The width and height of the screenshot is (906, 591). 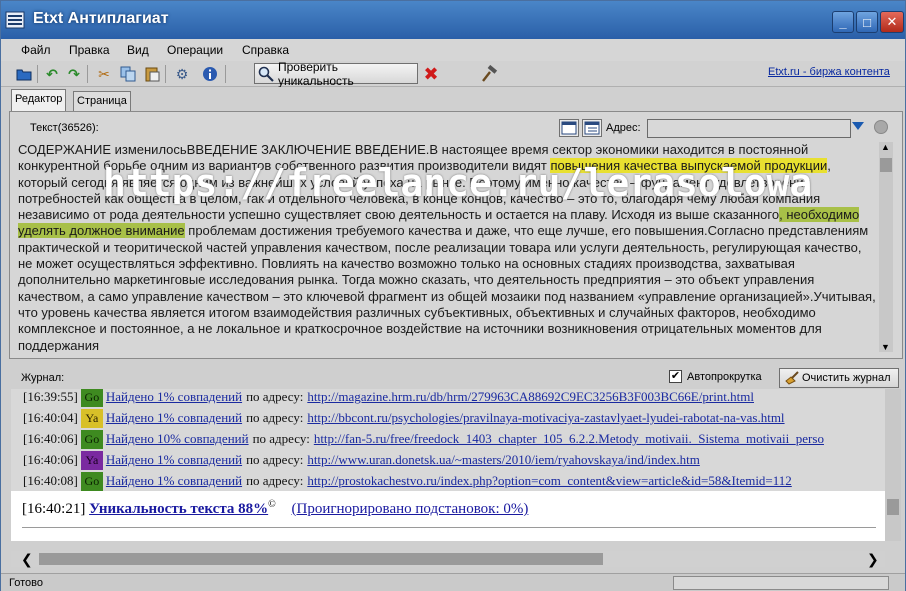 What do you see at coordinates (26, 583) in the screenshot?
I see `status-text: Готово` at bounding box center [26, 583].